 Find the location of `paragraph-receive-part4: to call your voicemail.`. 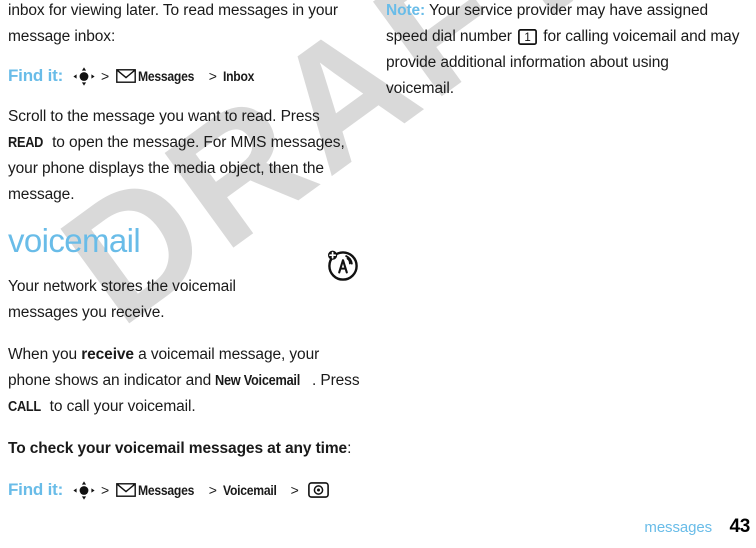

paragraph-receive-part4: to call your voicemail. is located at coordinates (120, 406).